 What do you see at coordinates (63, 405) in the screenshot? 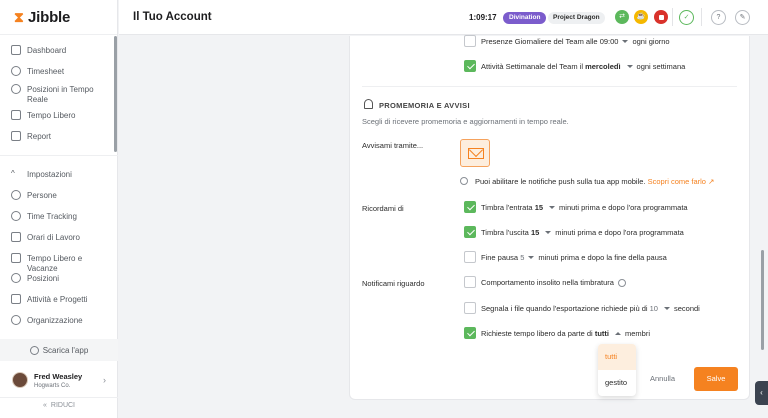
I see `collapse-label: RIDUCI` at bounding box center [63, 405].